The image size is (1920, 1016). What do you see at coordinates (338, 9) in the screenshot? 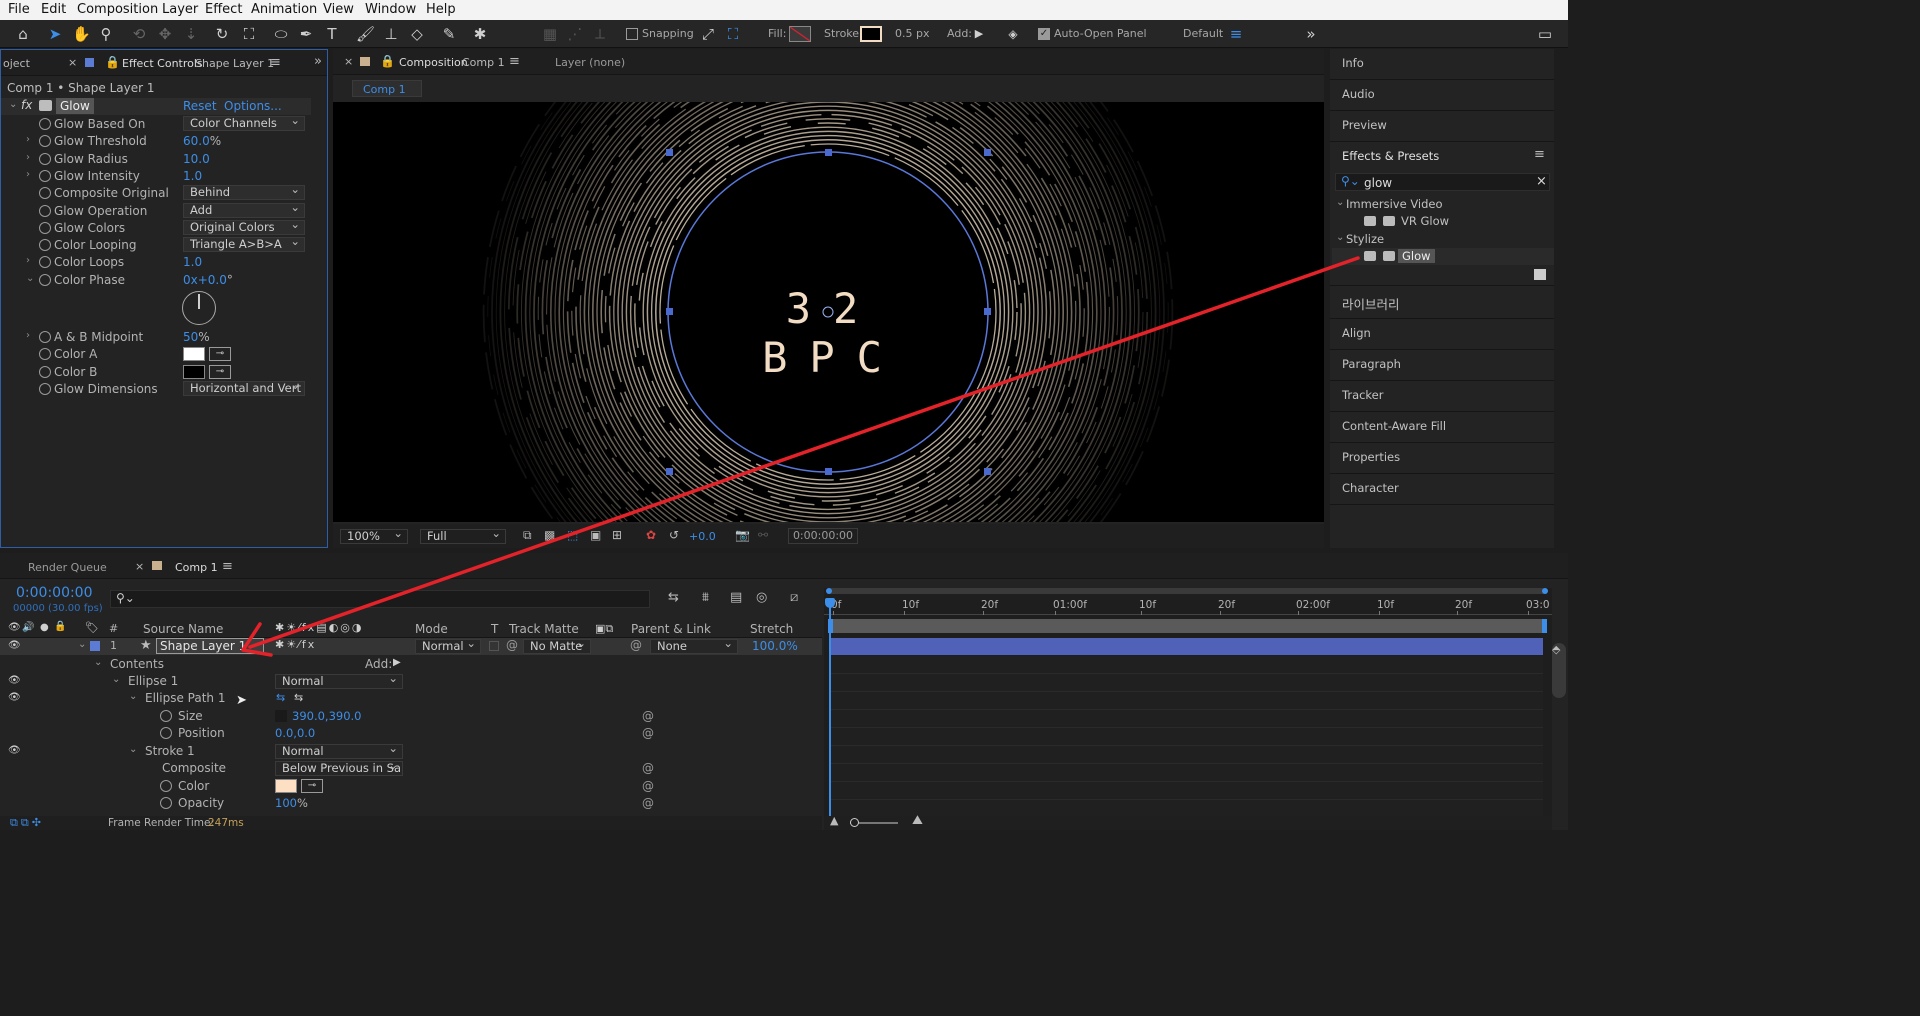
I see `menu-view: View` at bounding box center [338, 9].